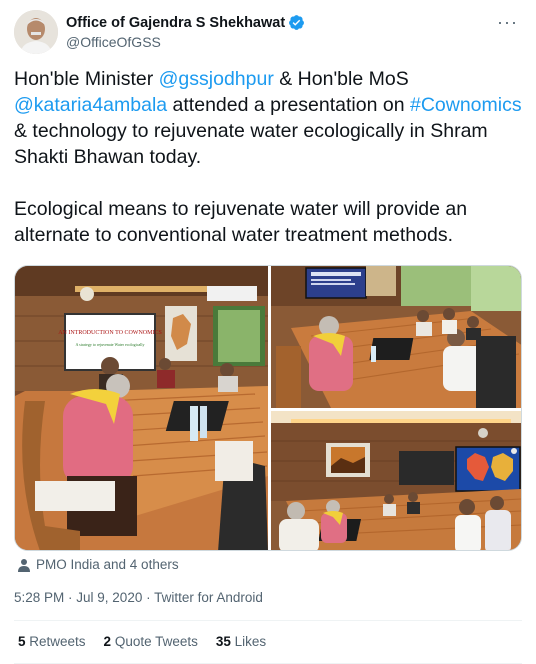  What do you see at coordinates (90, 105) in the screenshot?
I see `mention-link: @kataria4ambala` at bounding box center [90, 105].